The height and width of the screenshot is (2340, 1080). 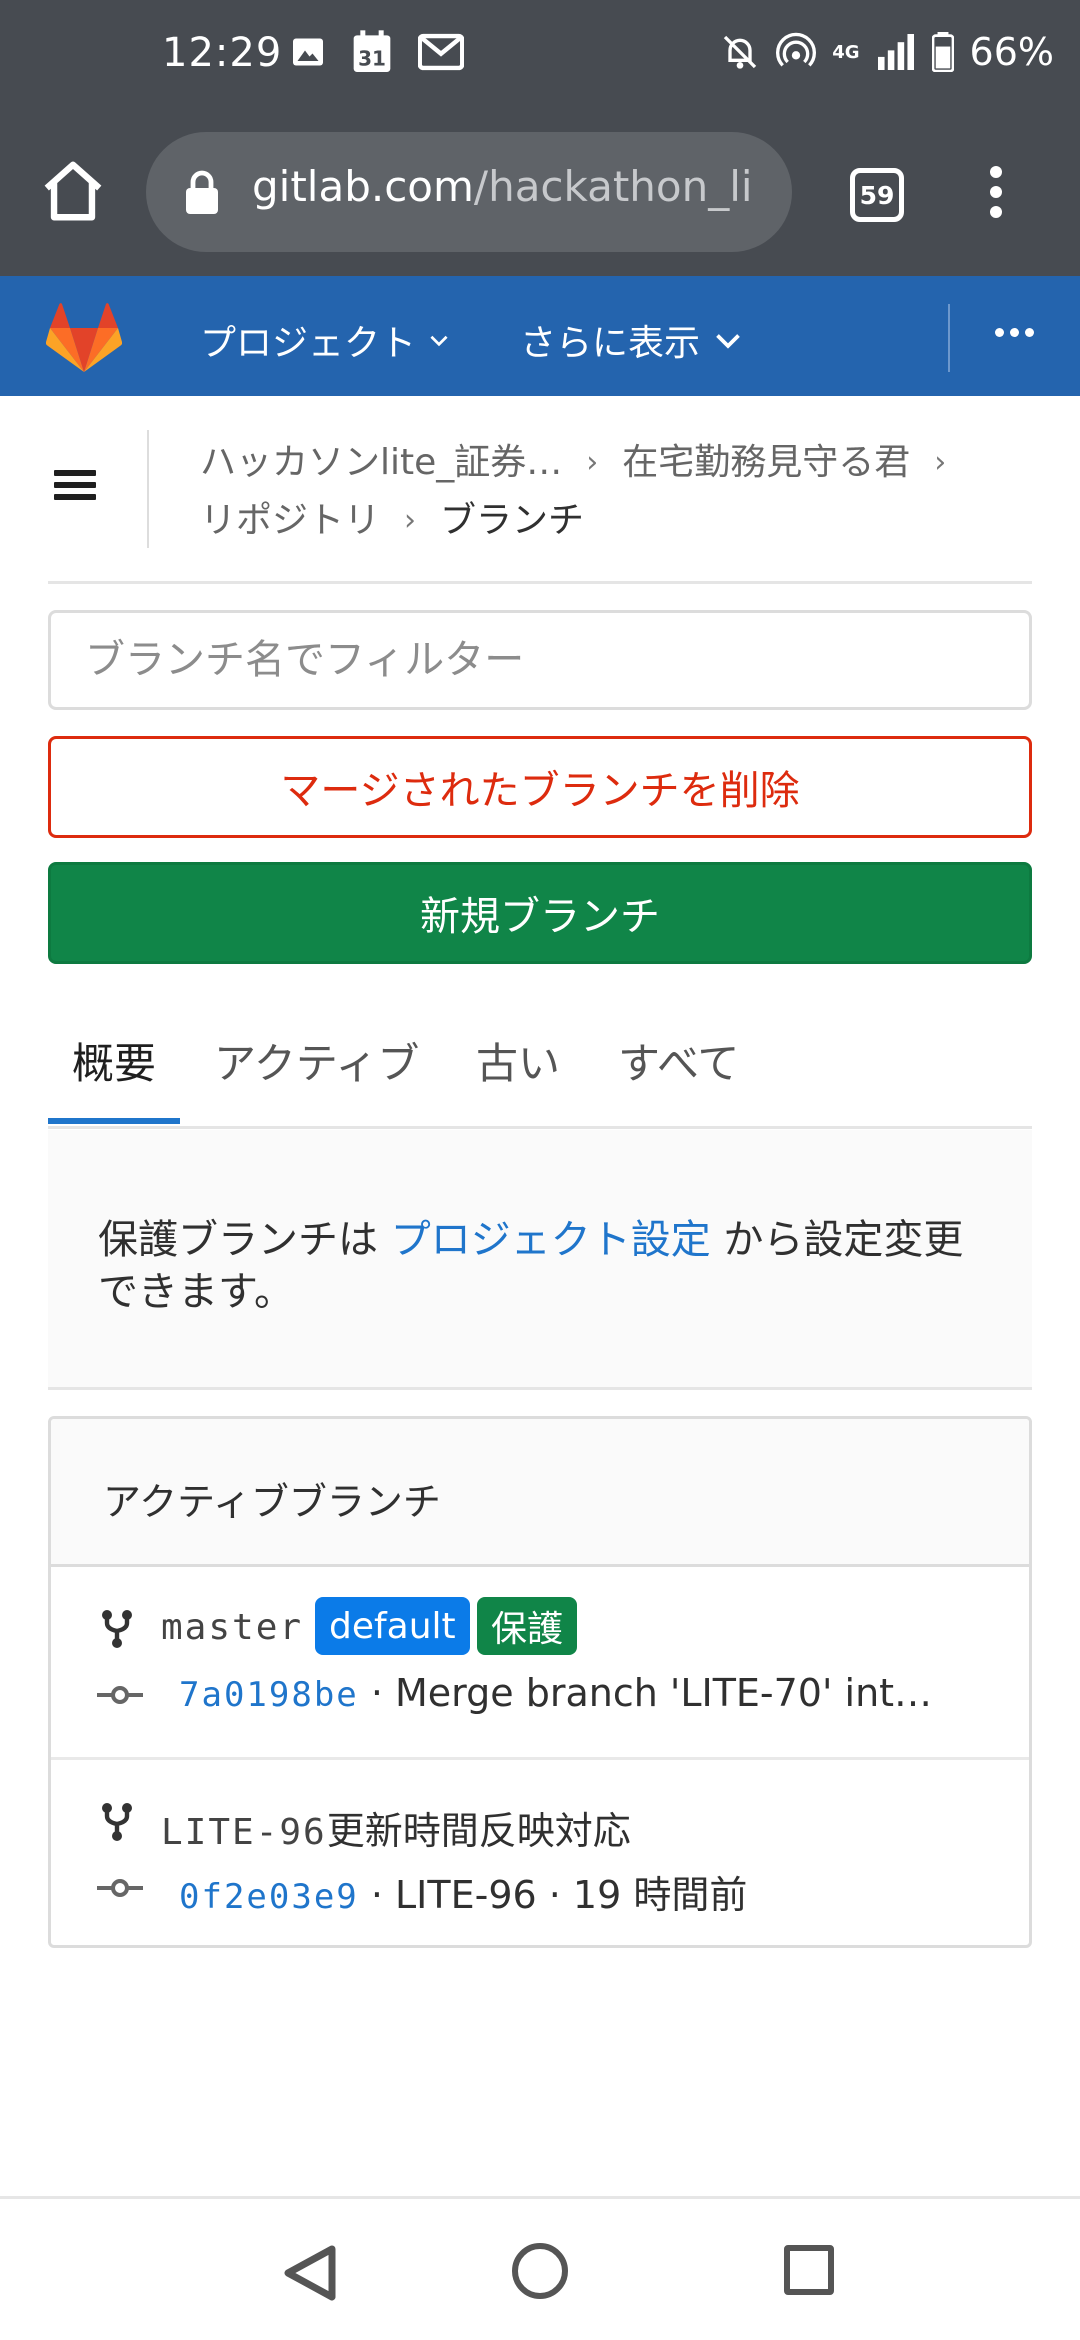 I want to click on branch-name-link: master, so click(x=232, y=1627).